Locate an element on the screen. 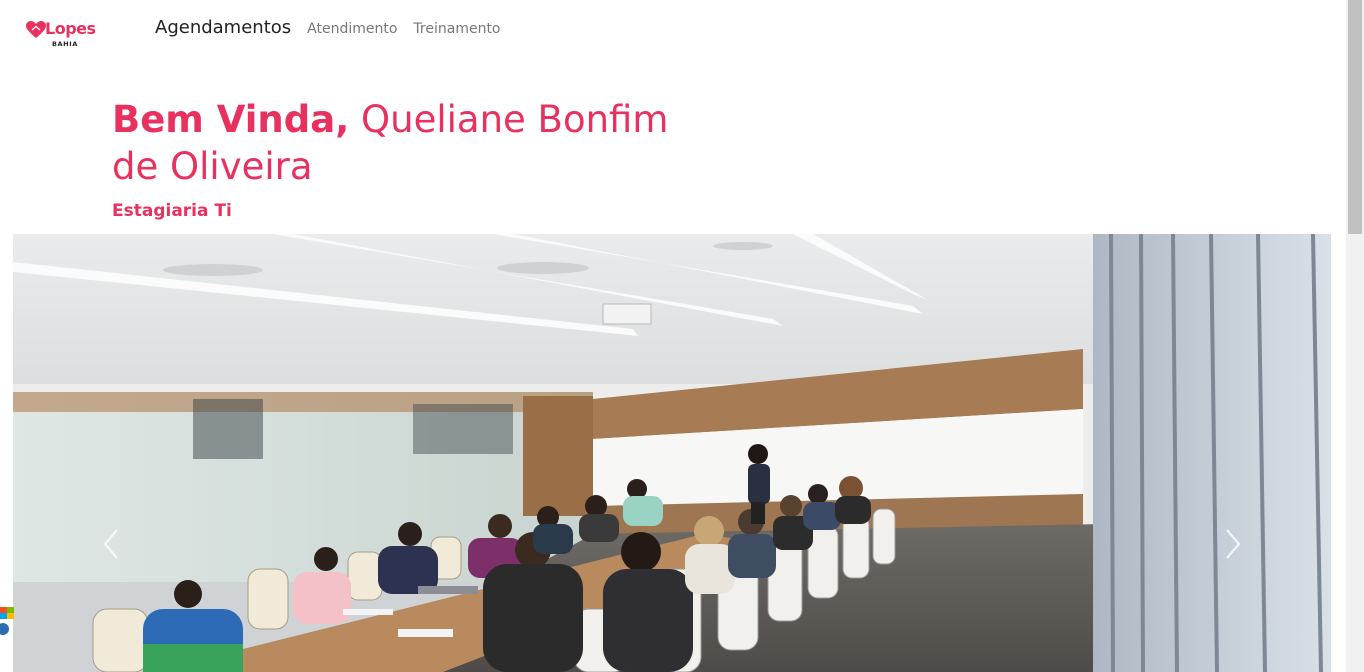 The image size is (1364, 672). nav-item-atendimento: Atendimento is located at coordinates (352, 29).